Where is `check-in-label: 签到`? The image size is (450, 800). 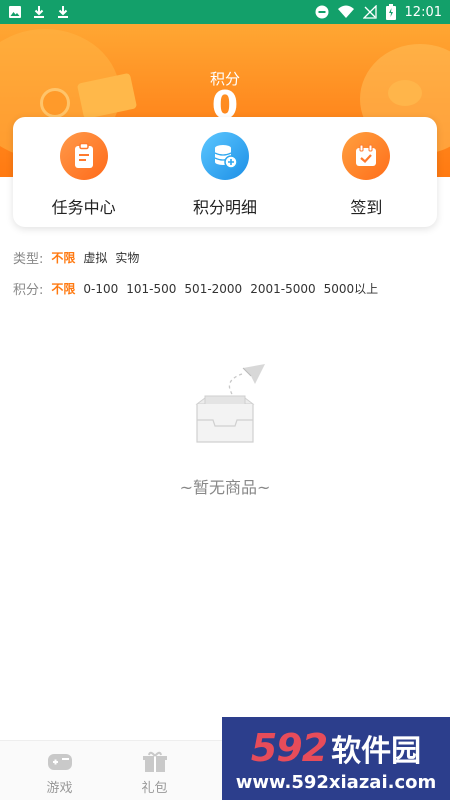 check-in-label: 签到 is located at coordinates (366, 207).